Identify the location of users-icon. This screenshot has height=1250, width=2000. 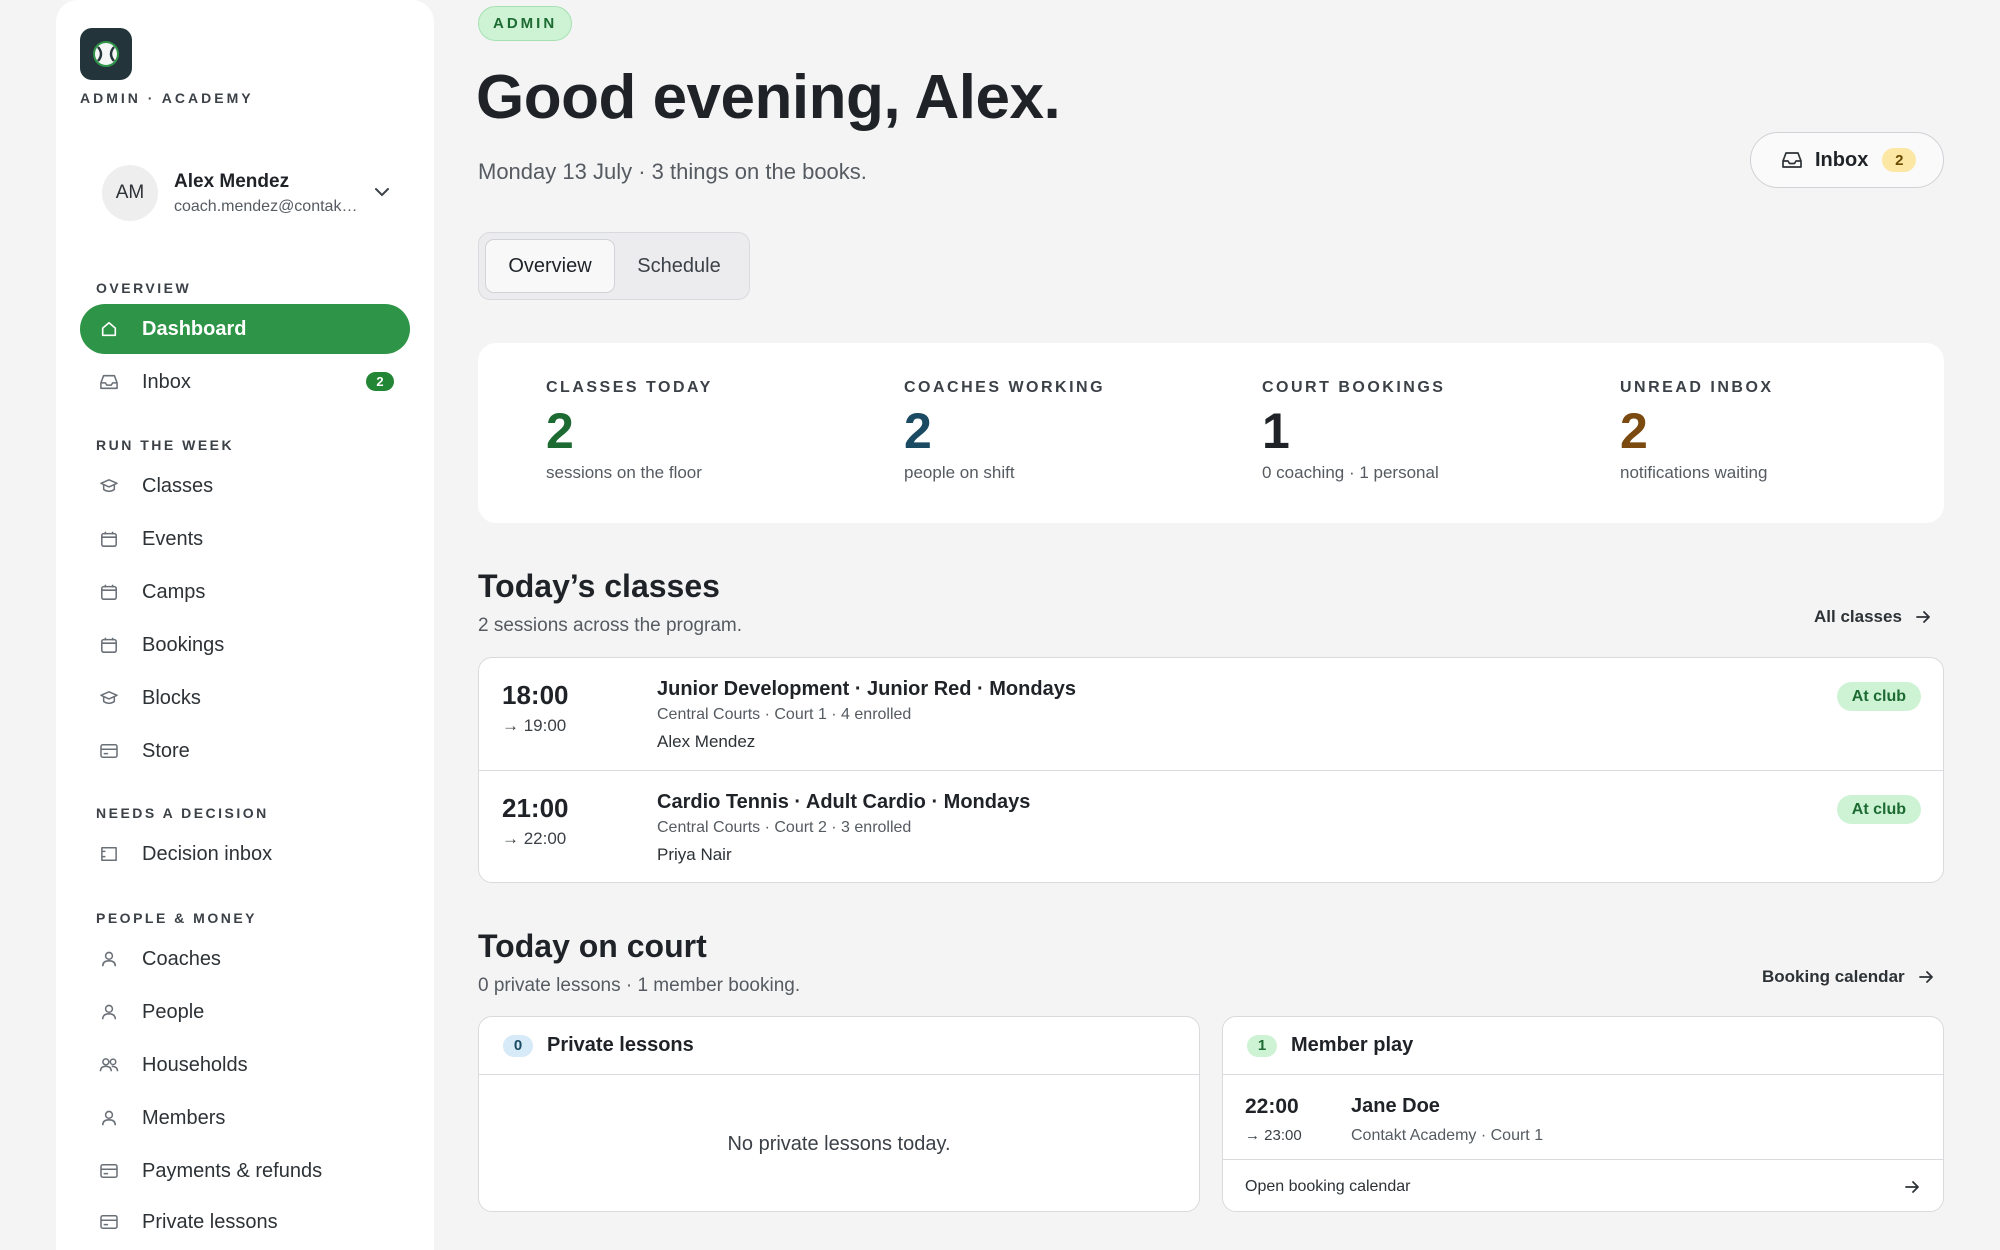
(109, 1065).